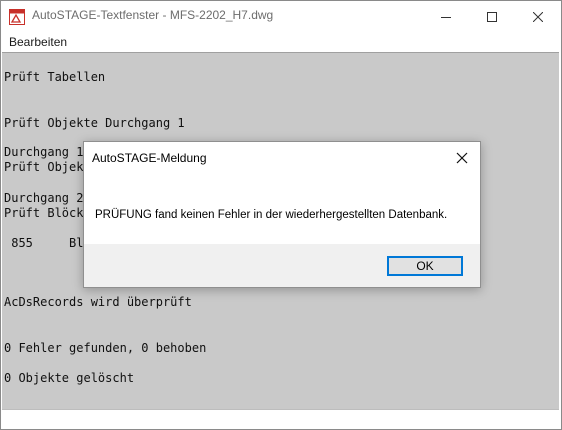 The height and width of the screenshot is (430, 562). What do you see at coordinates (105, 348) in the screenshot?
I see `console-line: 0 Fehler gefunden, 0 behoben` at bounding box center [105, 348].